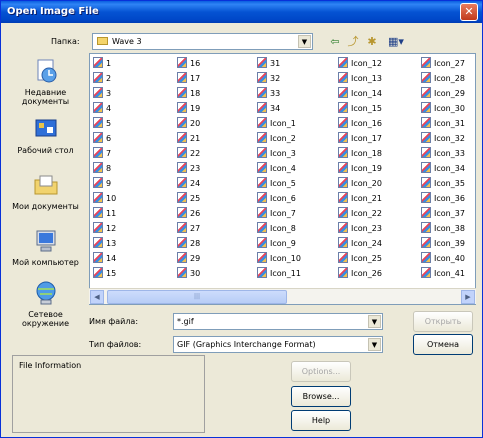  Describe the element at coordinates (45, 135) in the screenshot. I see `place-desktop: Рабочий стол` at that location.